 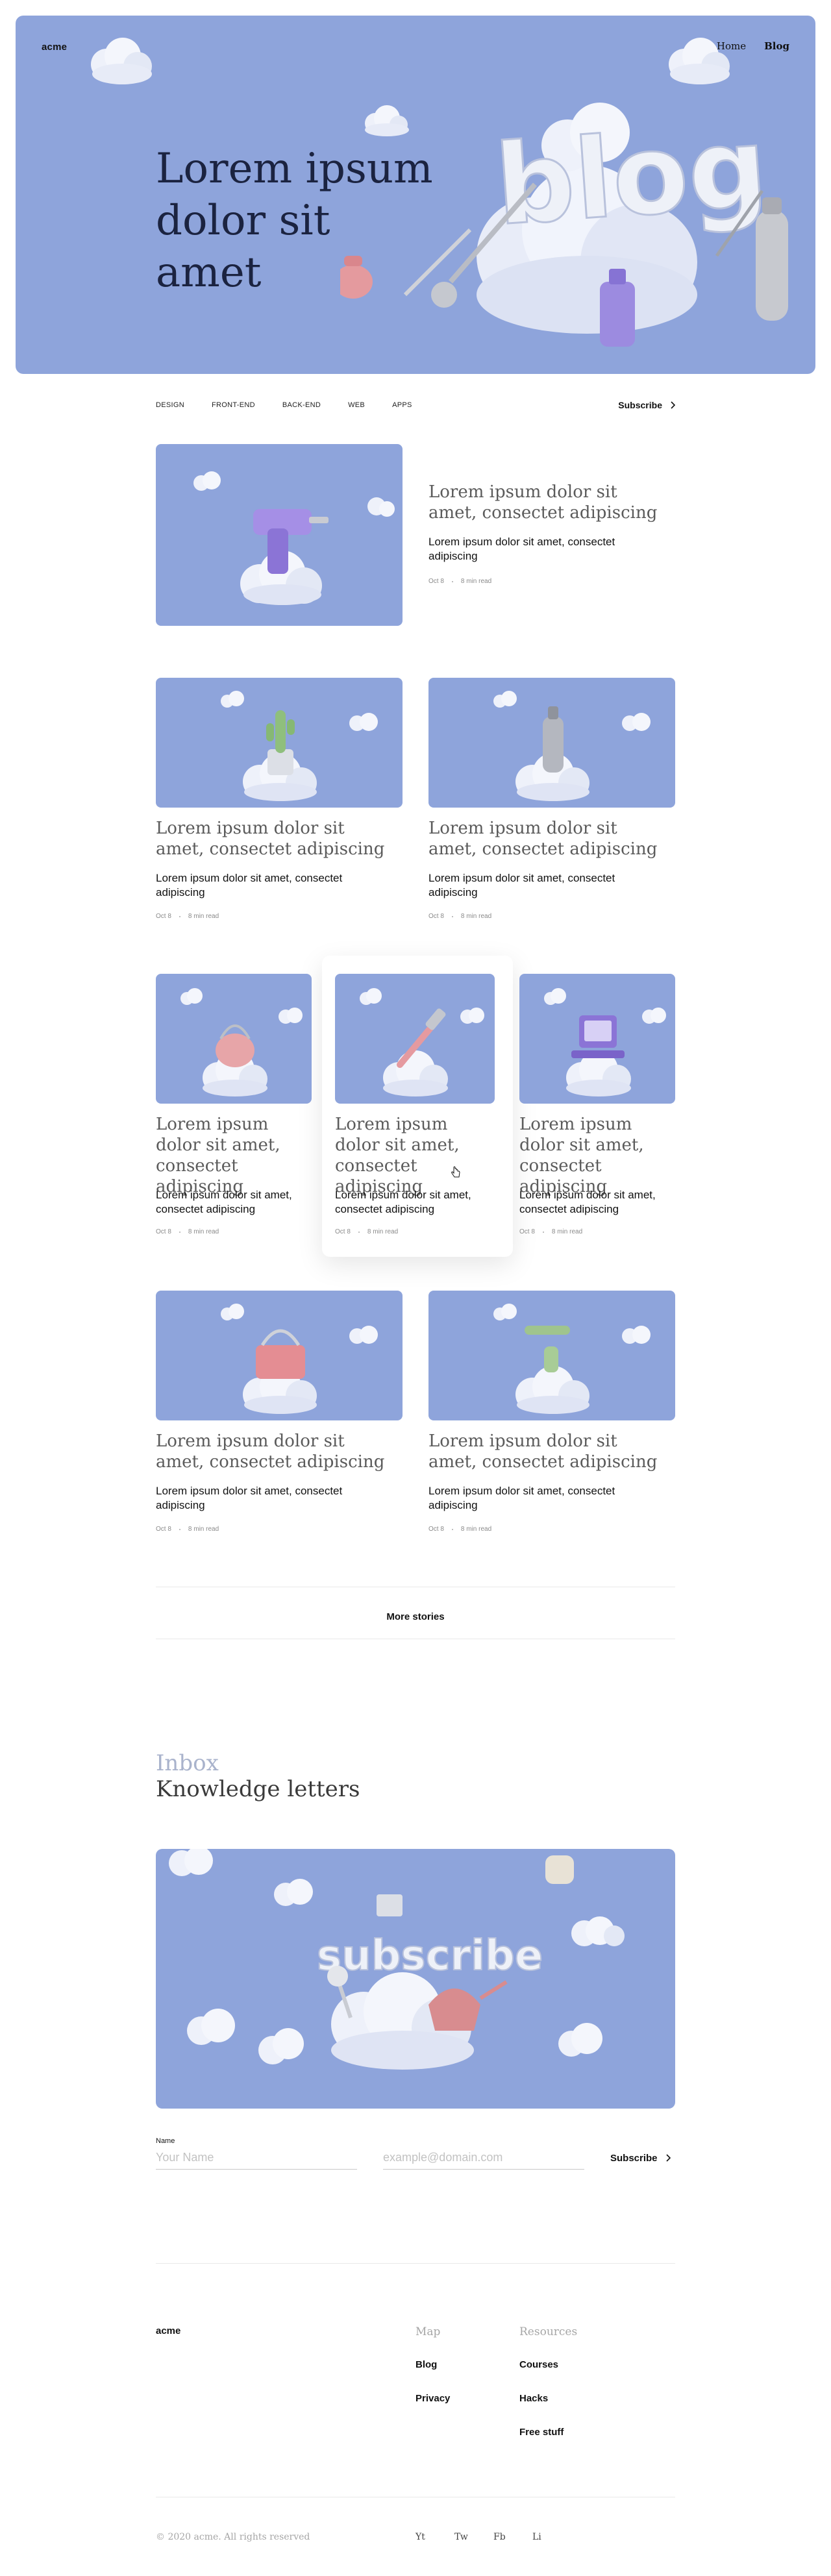 What do you see at coordinates (551, 743) in the screenshot?
I see `post-image-bottle` at bounding box center [551, 743].